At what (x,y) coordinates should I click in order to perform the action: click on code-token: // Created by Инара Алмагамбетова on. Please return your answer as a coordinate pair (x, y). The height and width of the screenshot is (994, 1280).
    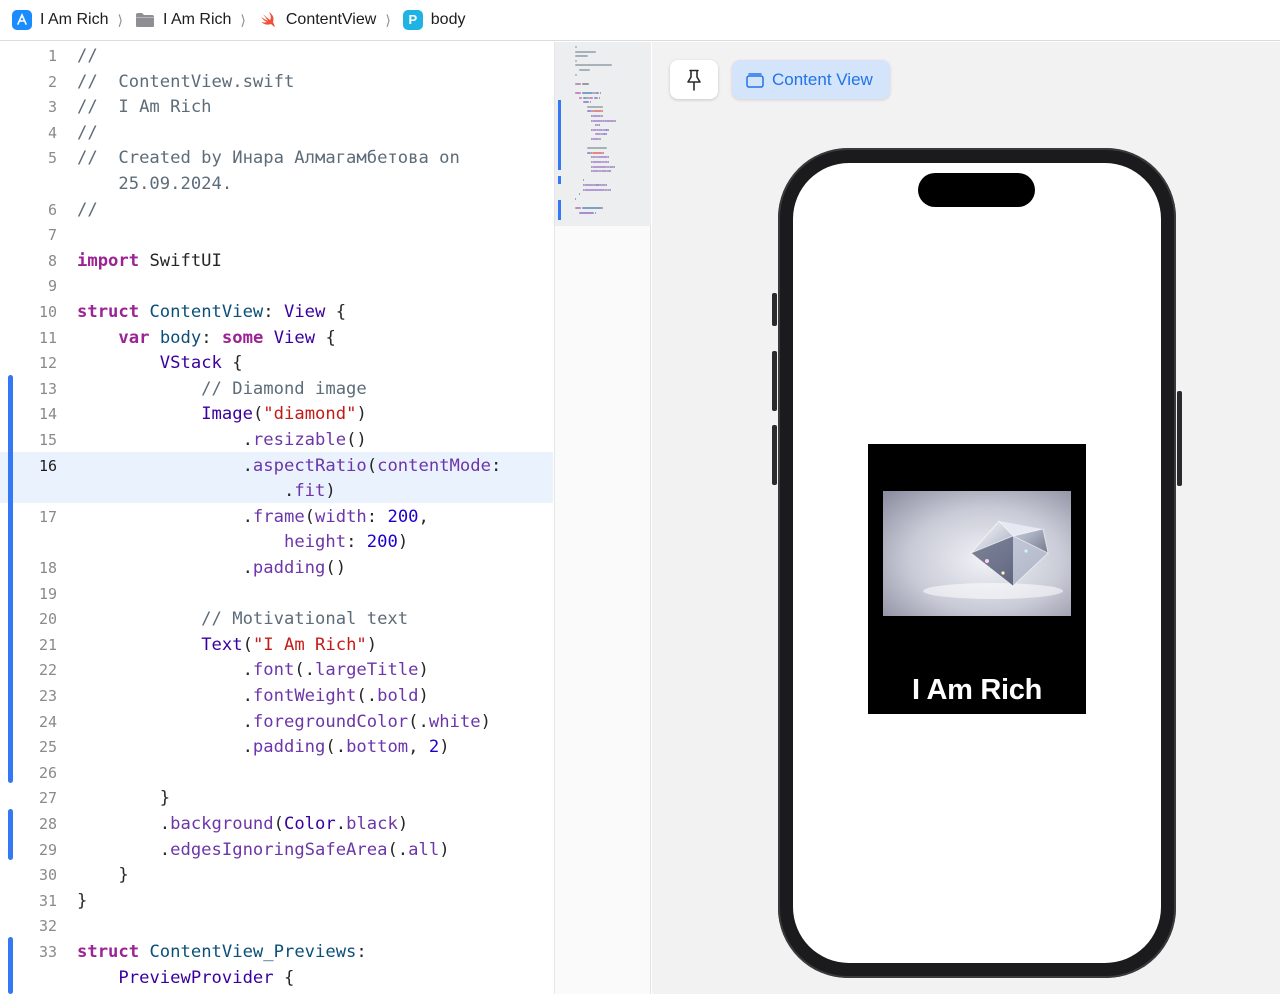
    Looking at the image, I should click on (268, 158).